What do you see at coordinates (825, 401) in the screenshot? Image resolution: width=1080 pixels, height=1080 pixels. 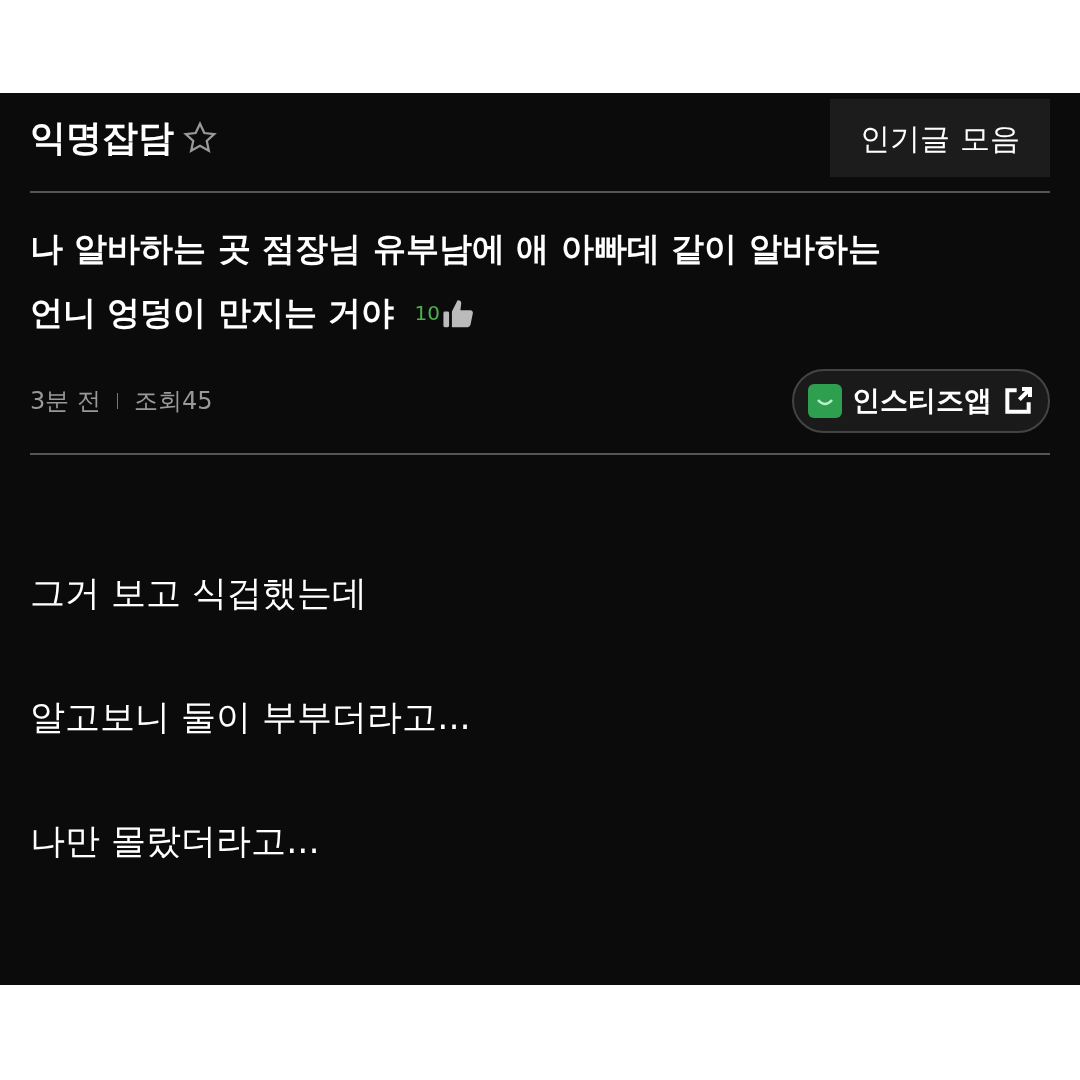 I see `app-logo-icon` at bounding box center [825, 401].